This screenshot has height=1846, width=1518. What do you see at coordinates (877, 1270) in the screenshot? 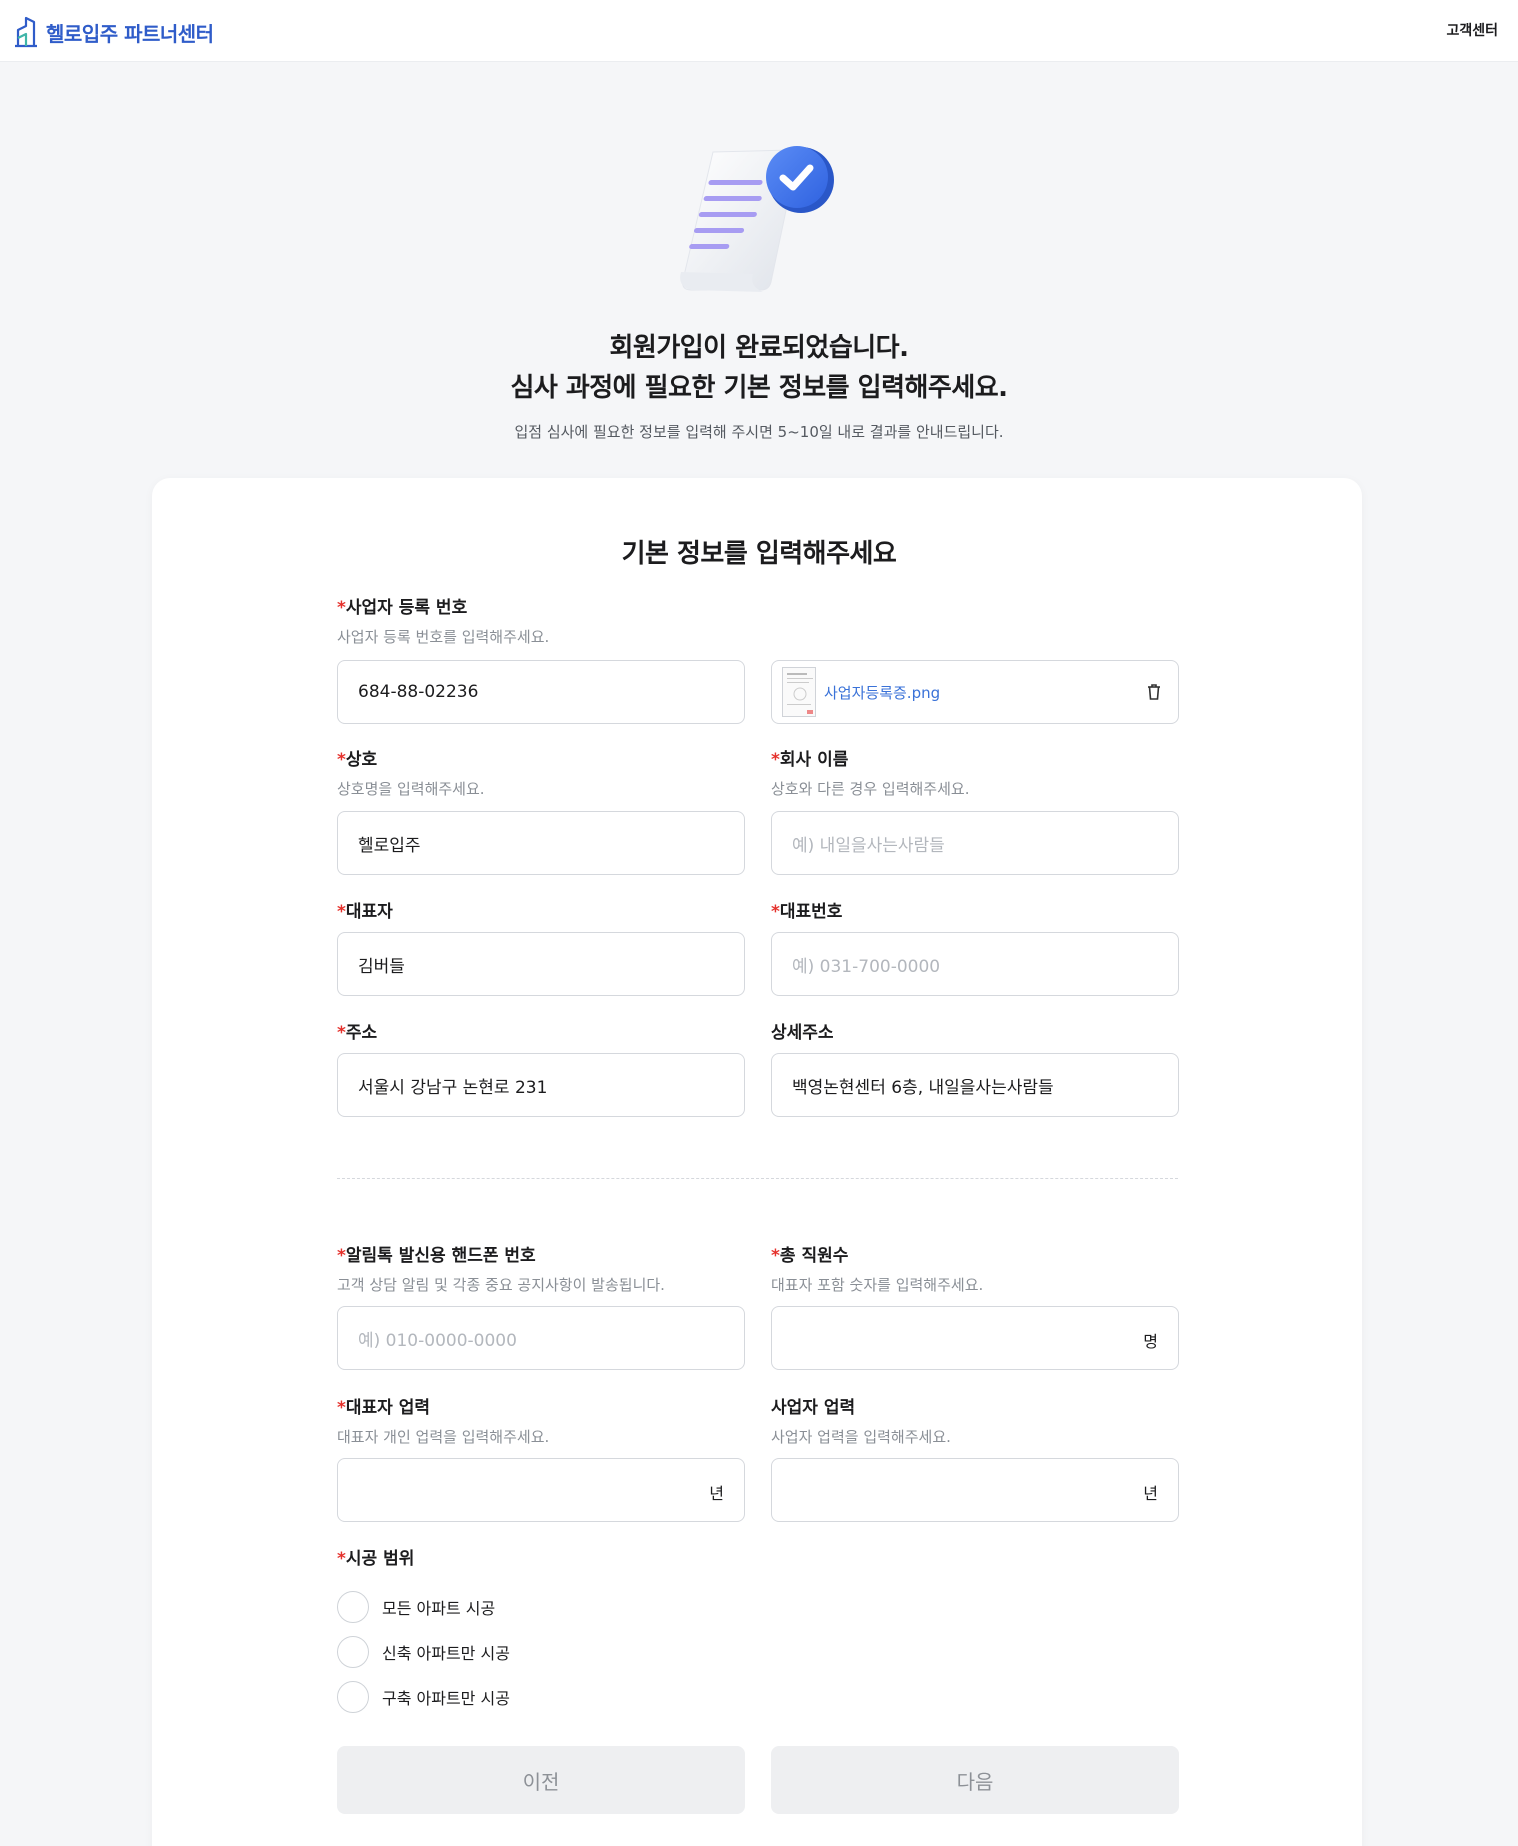
I see `employees-field: *총 직원수 대표자 포함 숫자를 입력해주세요.` at bounding box center [877, 1270].